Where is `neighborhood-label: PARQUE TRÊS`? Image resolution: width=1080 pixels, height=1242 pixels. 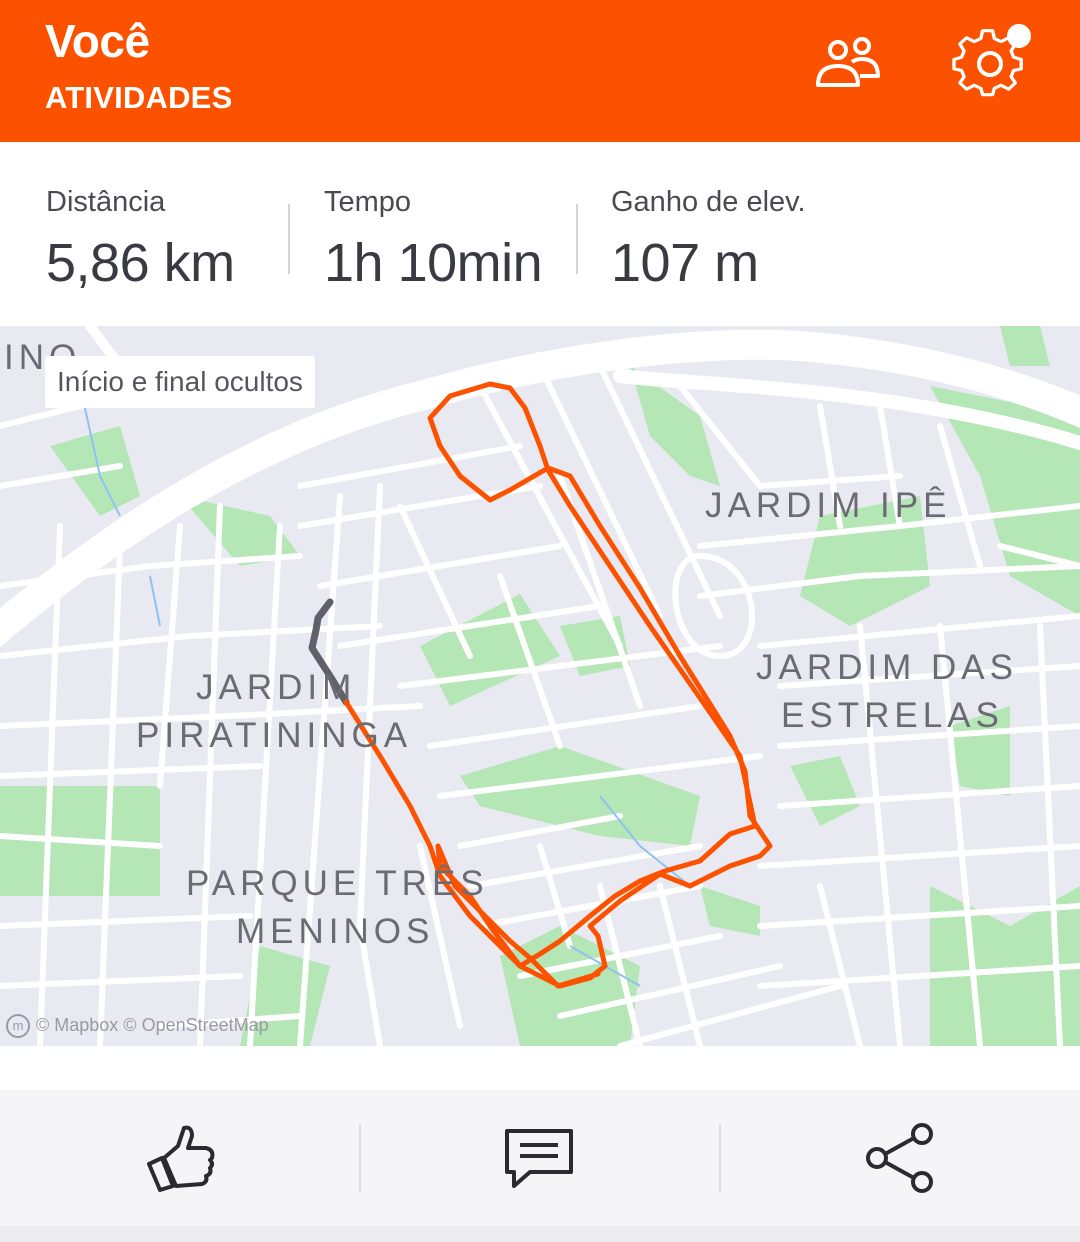 neighborhood-label: PARQUE TRÊS is located at coordinates (337, 883).